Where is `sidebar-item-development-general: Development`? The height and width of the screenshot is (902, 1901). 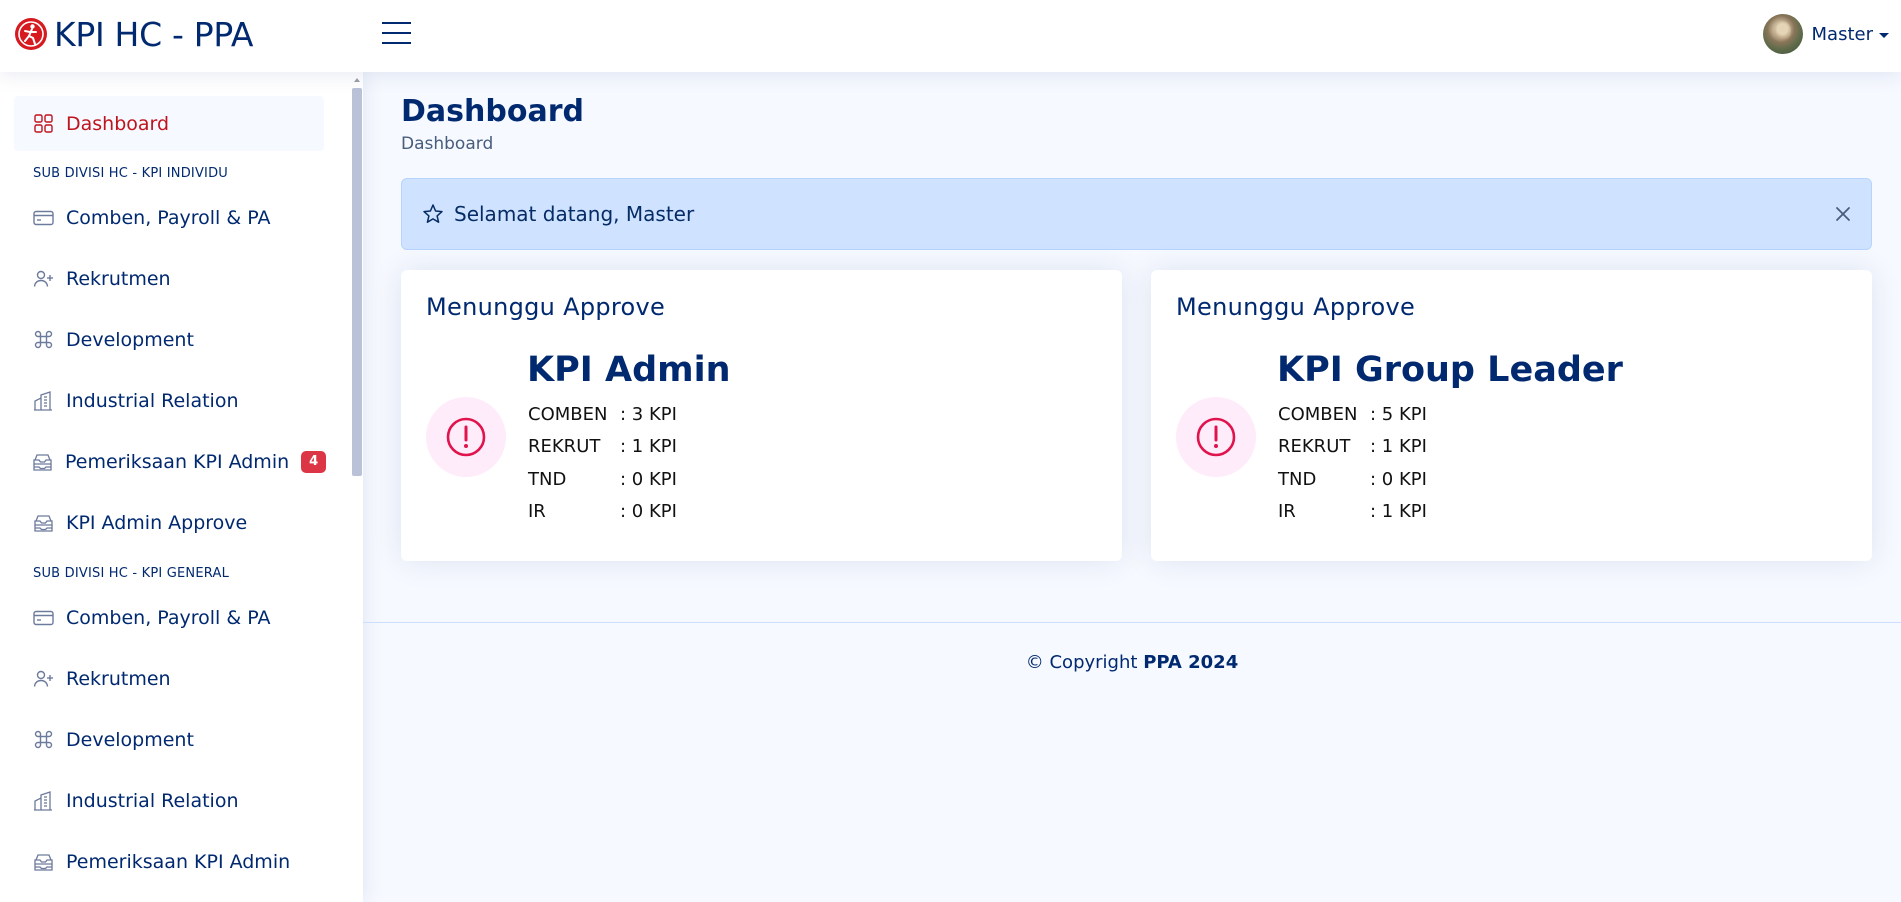 sidebar-item-development-general: Development is located at coordinates (169, 739).